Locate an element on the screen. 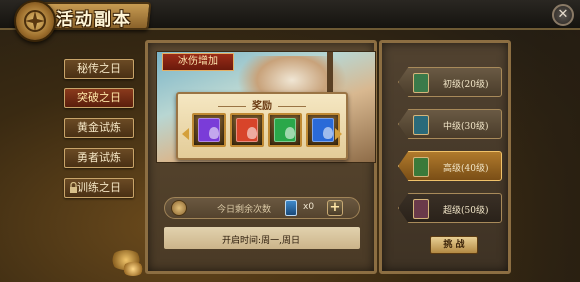  page-title: 活动副本 is located at coordinates (94, 20).